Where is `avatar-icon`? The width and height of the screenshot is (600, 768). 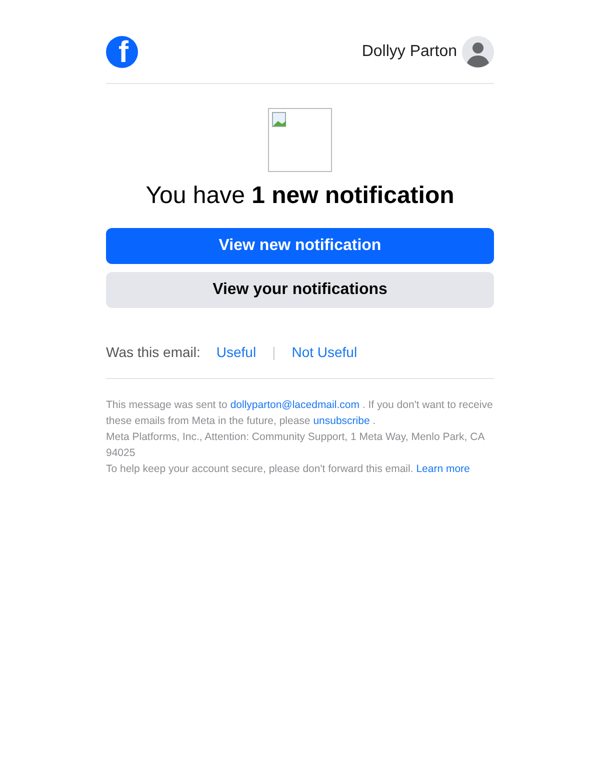
avatar-icon is located at coordinates (478, 52).